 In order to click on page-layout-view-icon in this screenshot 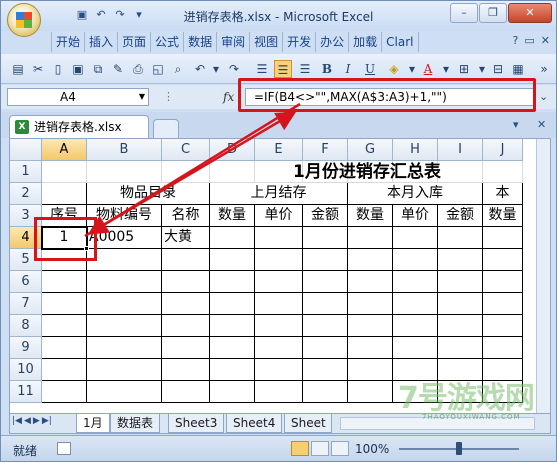, I will do `click(320, 448)`.